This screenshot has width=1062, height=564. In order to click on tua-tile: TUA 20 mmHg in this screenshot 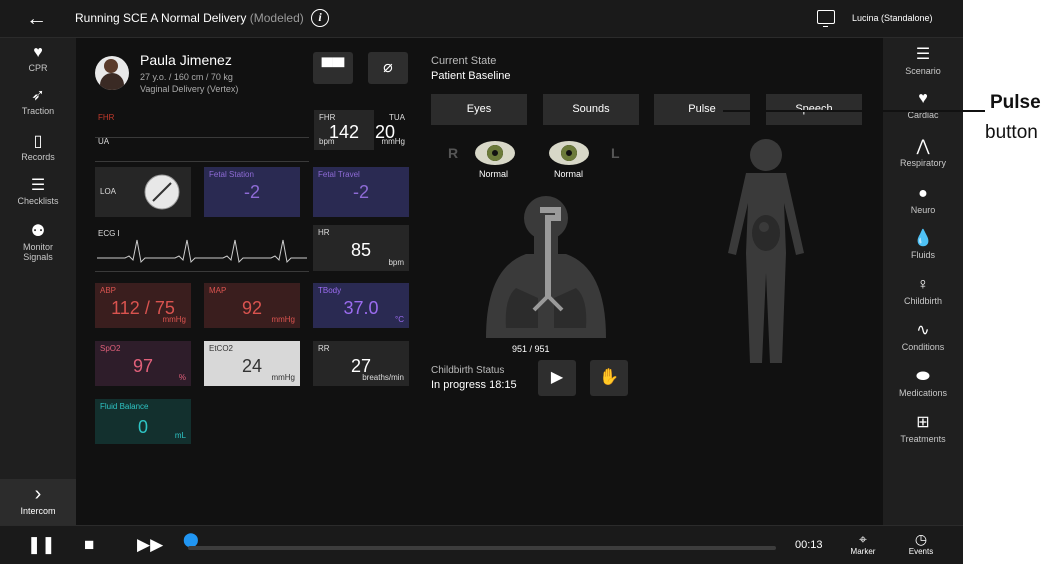, I will do `click(380, 130)`.